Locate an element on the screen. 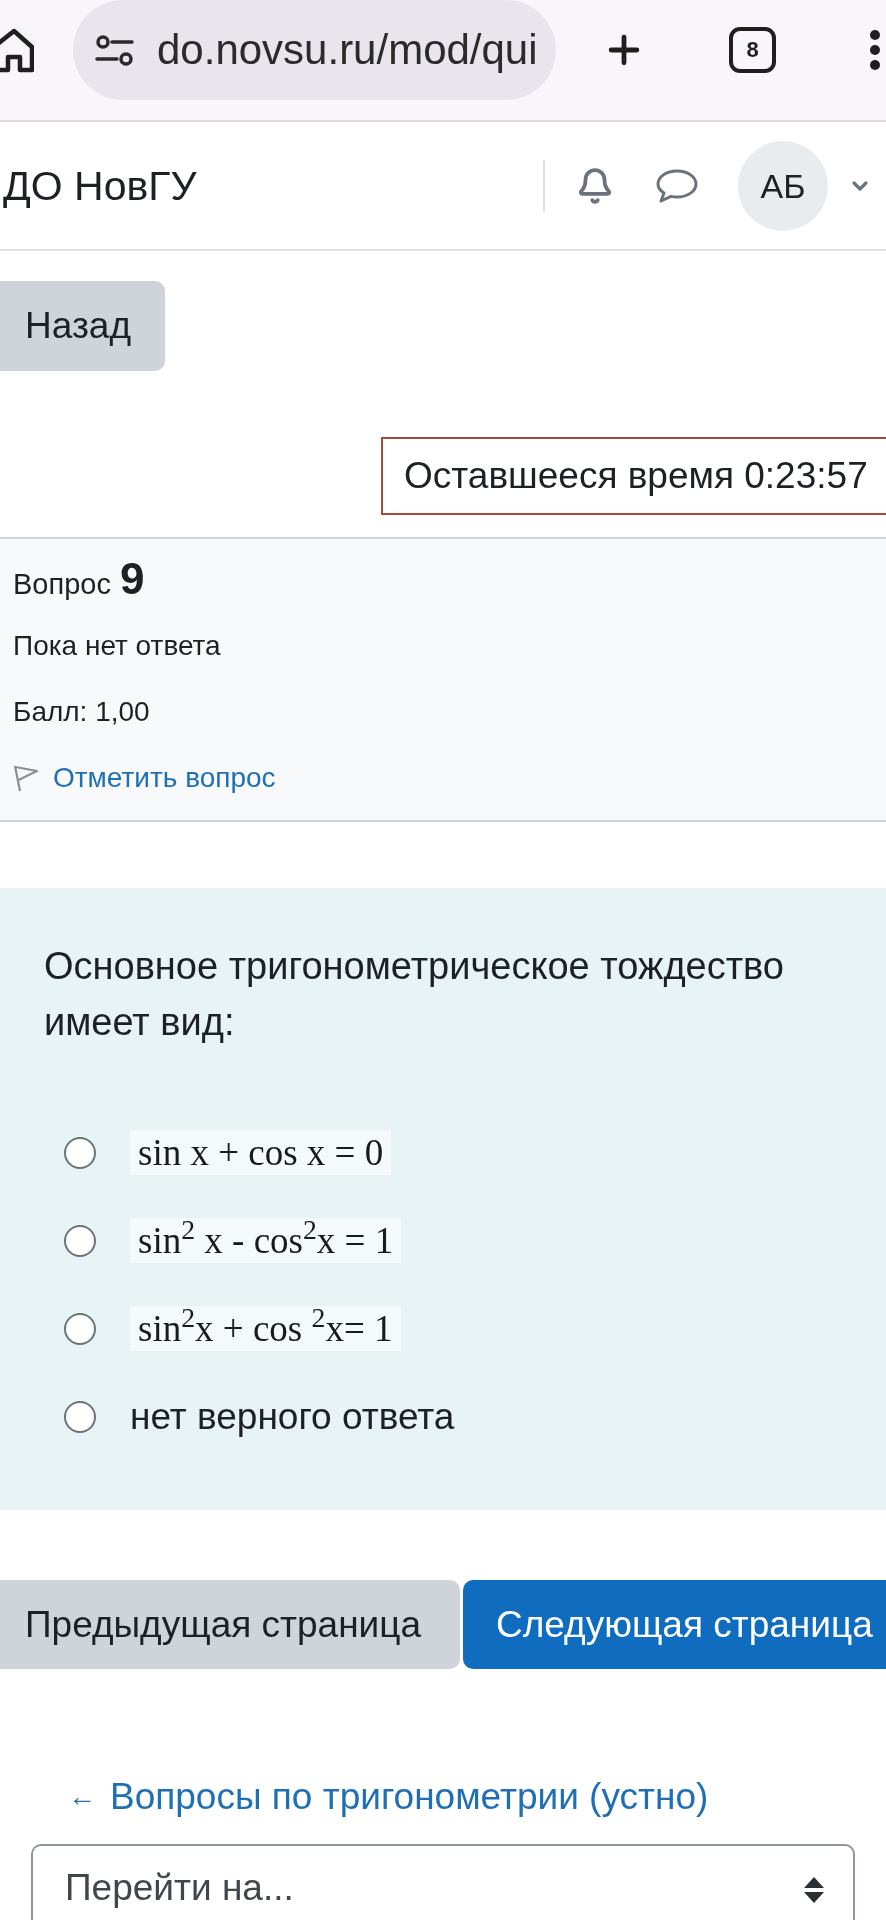 The width and height of the screenshot is (886, 1920). sort-caret-icon is located at coordinates (814, 1890).